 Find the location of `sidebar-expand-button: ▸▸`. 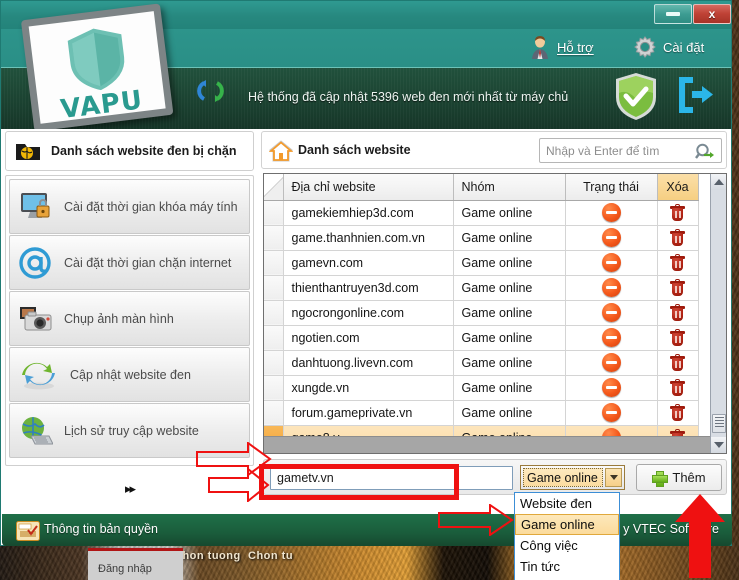

sidebar-expand-button: ▸▸ is located at coordinates (129, 489).